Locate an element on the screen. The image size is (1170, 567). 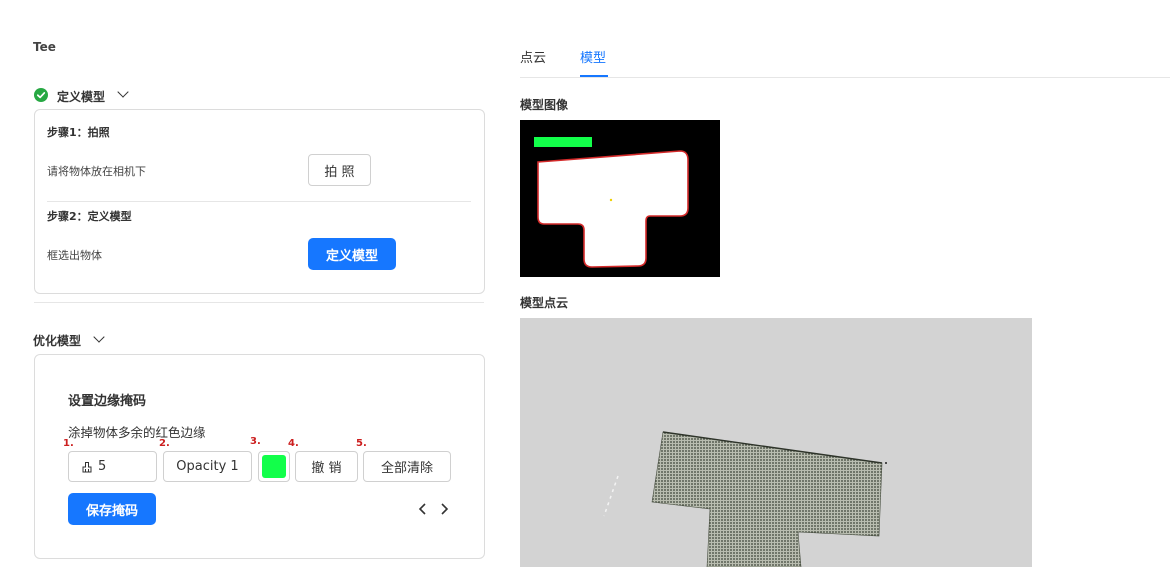
model-name: Tee is located at coordinates (44, 47).